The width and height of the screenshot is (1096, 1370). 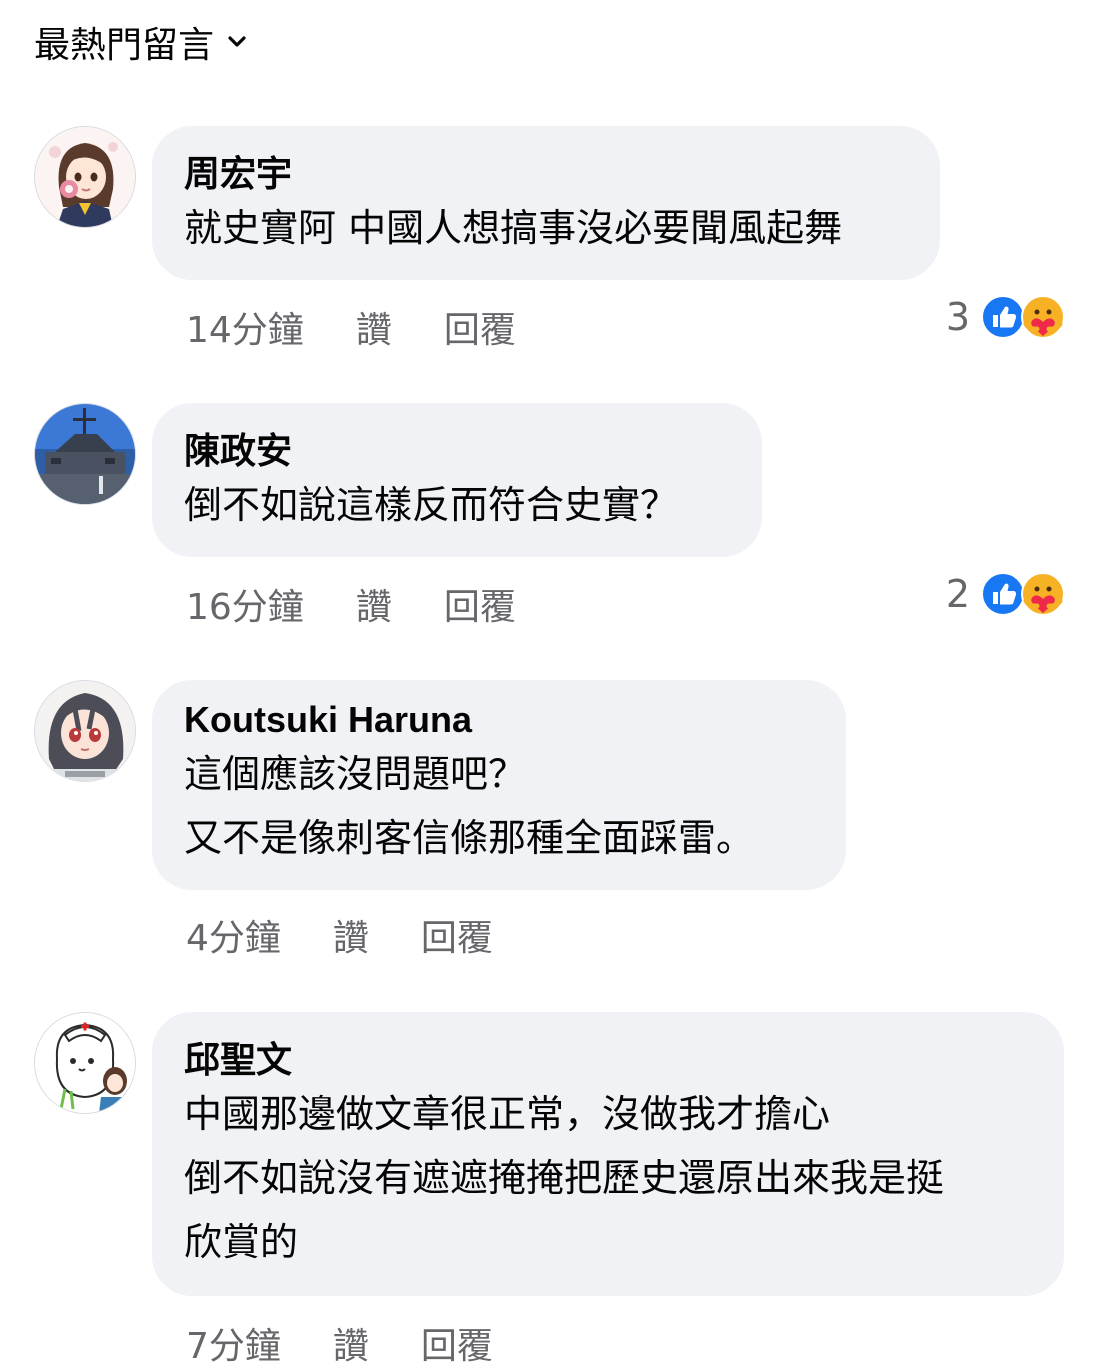 I want to click on comment-bubble: 陳政安 倒不如說這樣反而符合史實？, so click(x=457, y=480).